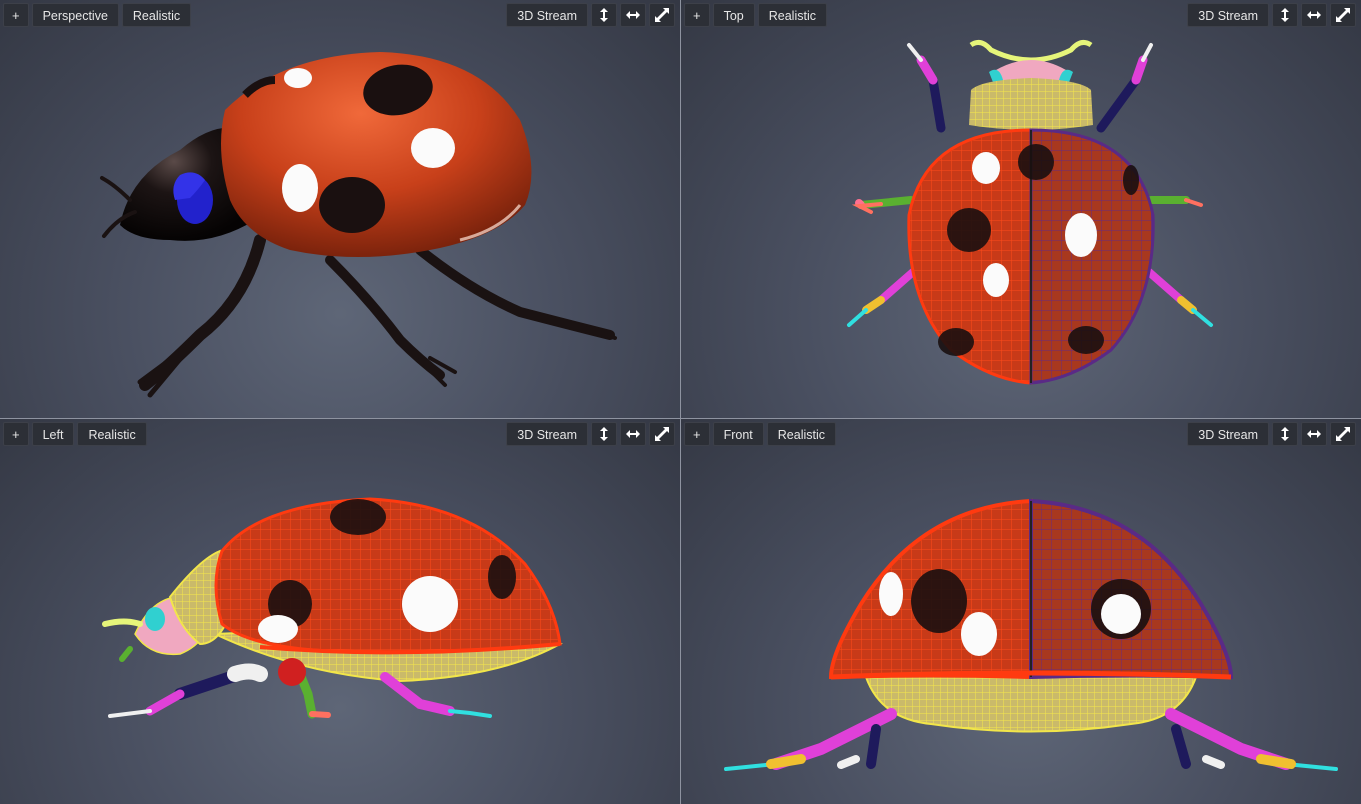 This screenshot has width=1361, height=804. I want to click on viewport-toolbar-left: + Perspective Realistic, so click(97, 15).